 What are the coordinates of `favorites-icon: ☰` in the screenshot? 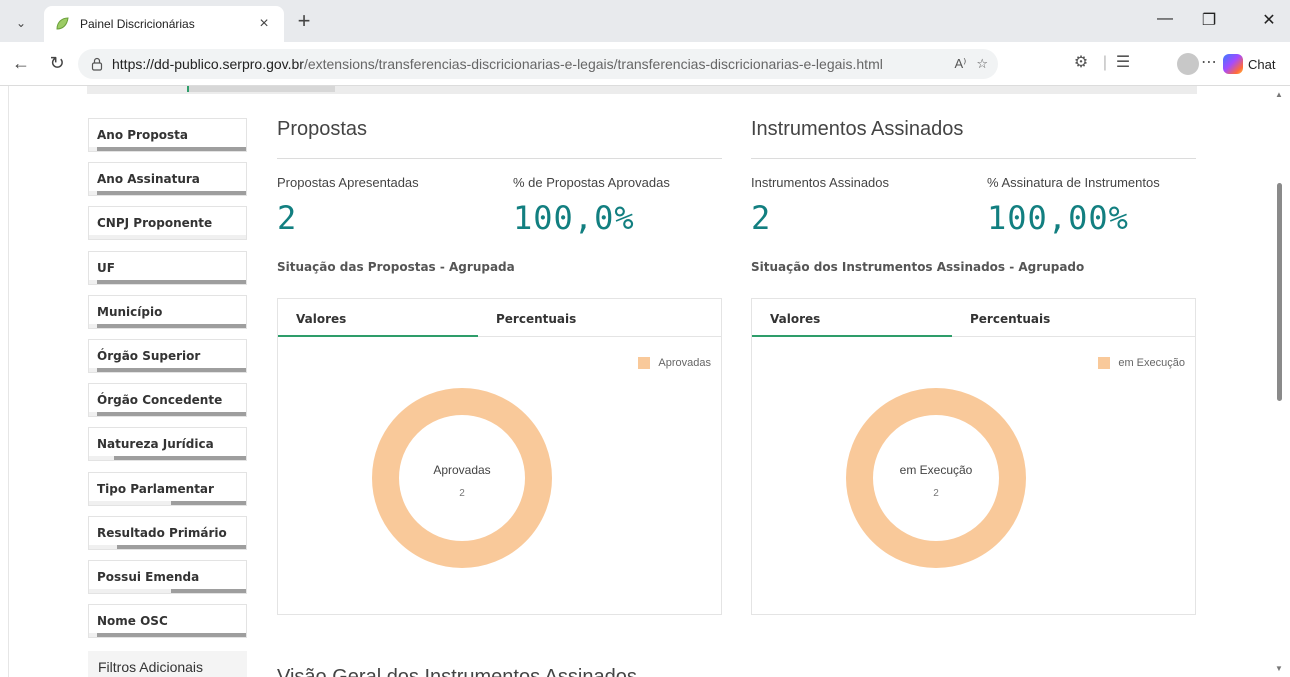 It's located at (1123, 63).